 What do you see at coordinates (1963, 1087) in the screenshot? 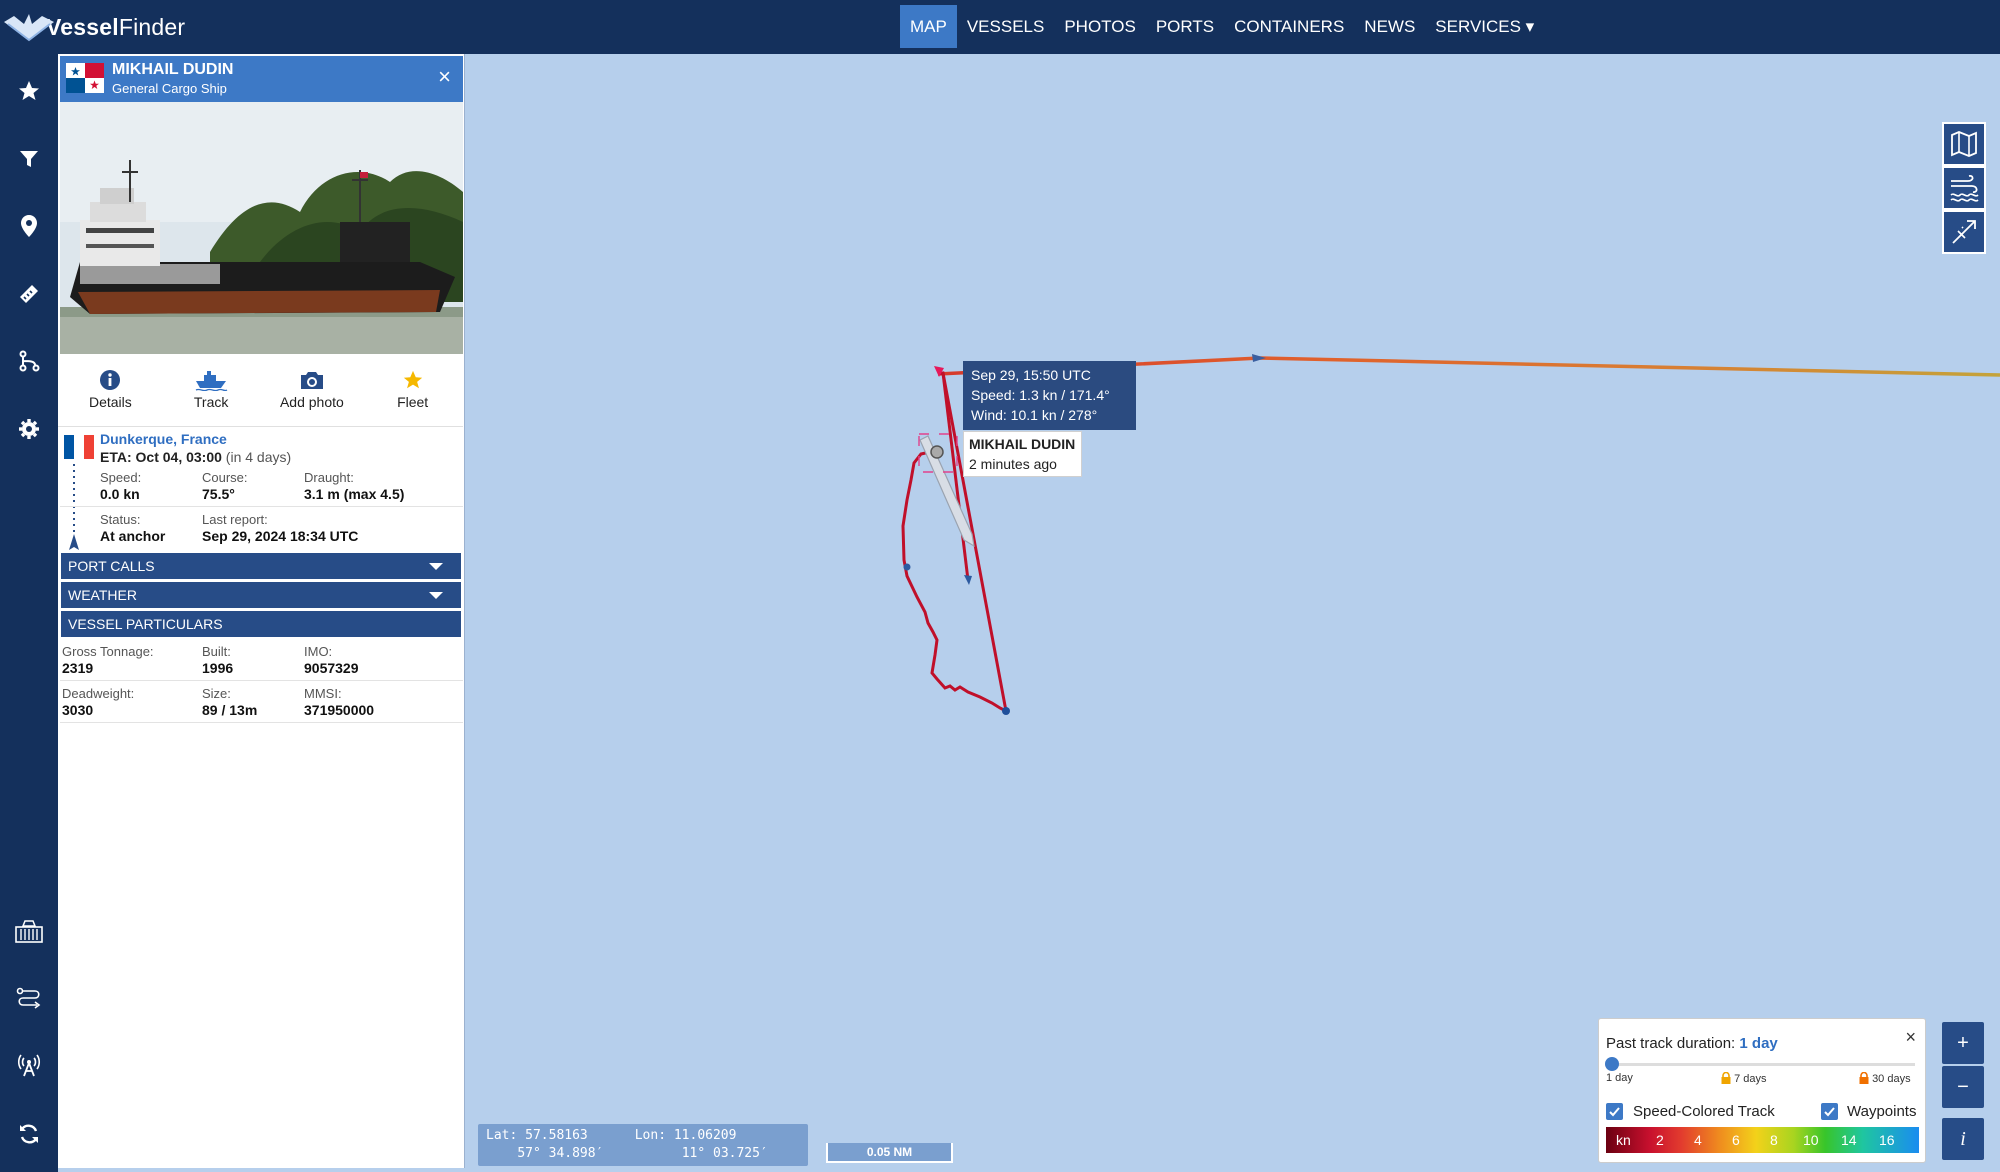
I see `zoom-out-button: −` at bounding box center [1963, 1087].